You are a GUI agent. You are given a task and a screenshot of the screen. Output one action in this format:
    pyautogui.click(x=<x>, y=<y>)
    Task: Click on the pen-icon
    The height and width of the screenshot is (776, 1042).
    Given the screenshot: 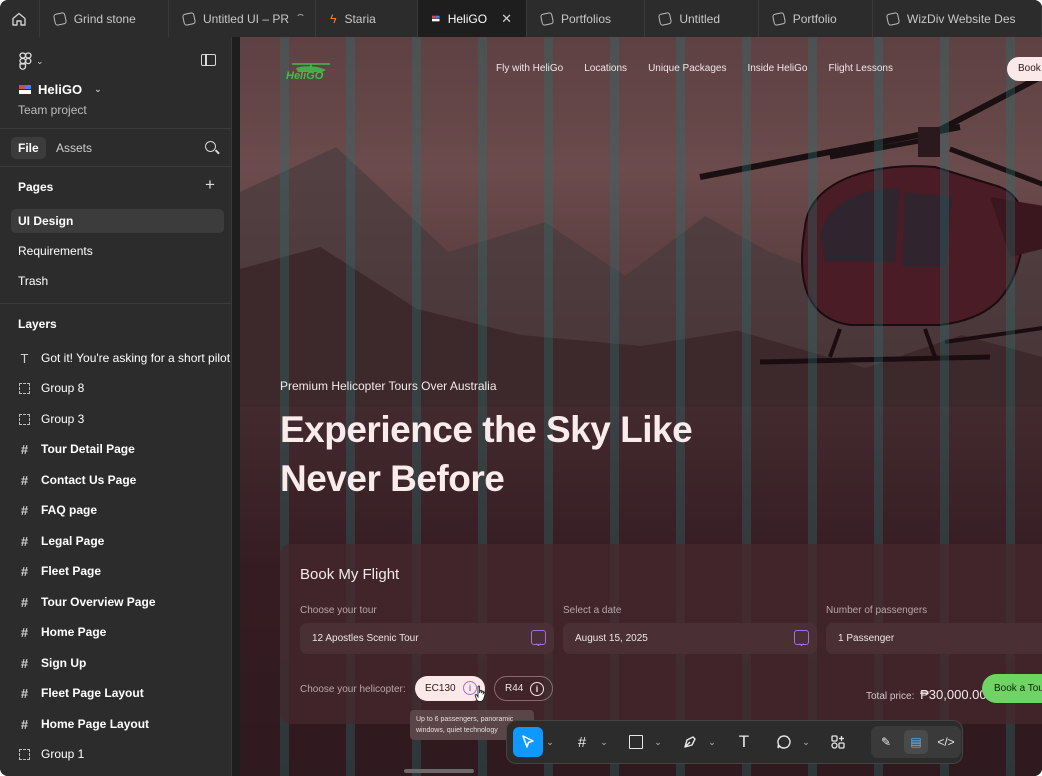 What is the action you would take?
    pyautogui.click(x=690, y=742)
    